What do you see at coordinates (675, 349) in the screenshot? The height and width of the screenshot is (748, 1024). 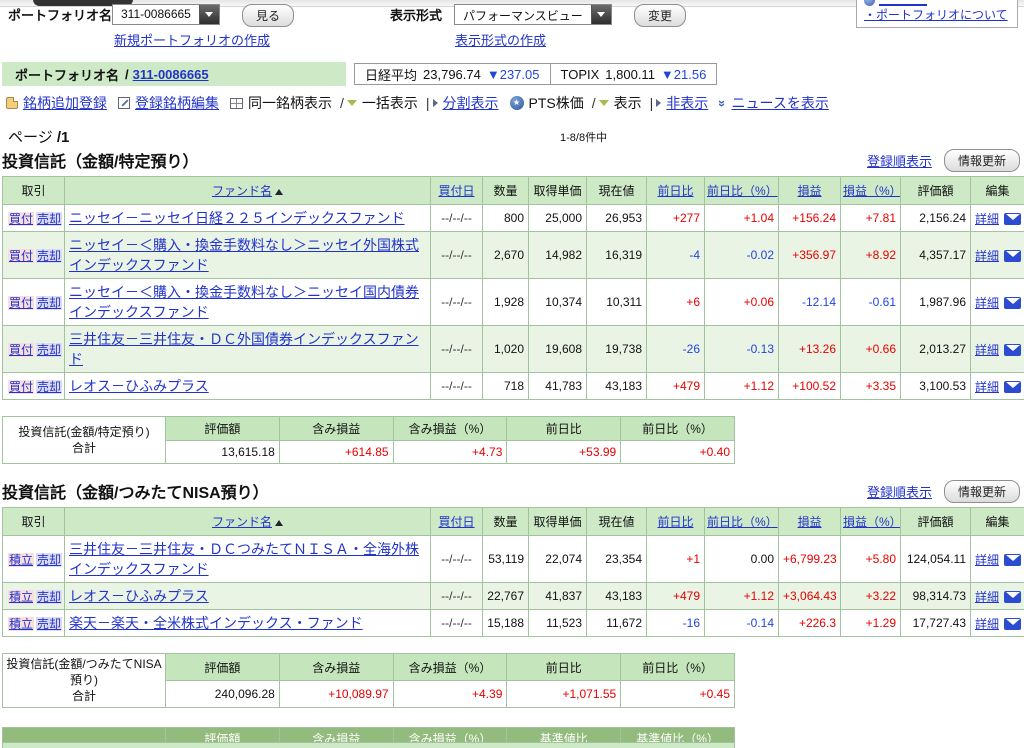 I see `day-change: -26` at bounding box center [675, 349].